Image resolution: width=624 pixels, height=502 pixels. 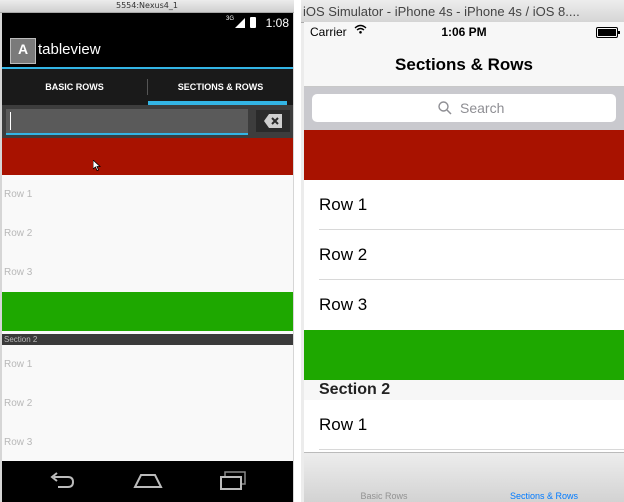 What do you see at coordinates (464, 477) in the screenshot?
I see `ios-tab-bar: Basic Rows Sections & Rows` at bounding box center [464, 477].